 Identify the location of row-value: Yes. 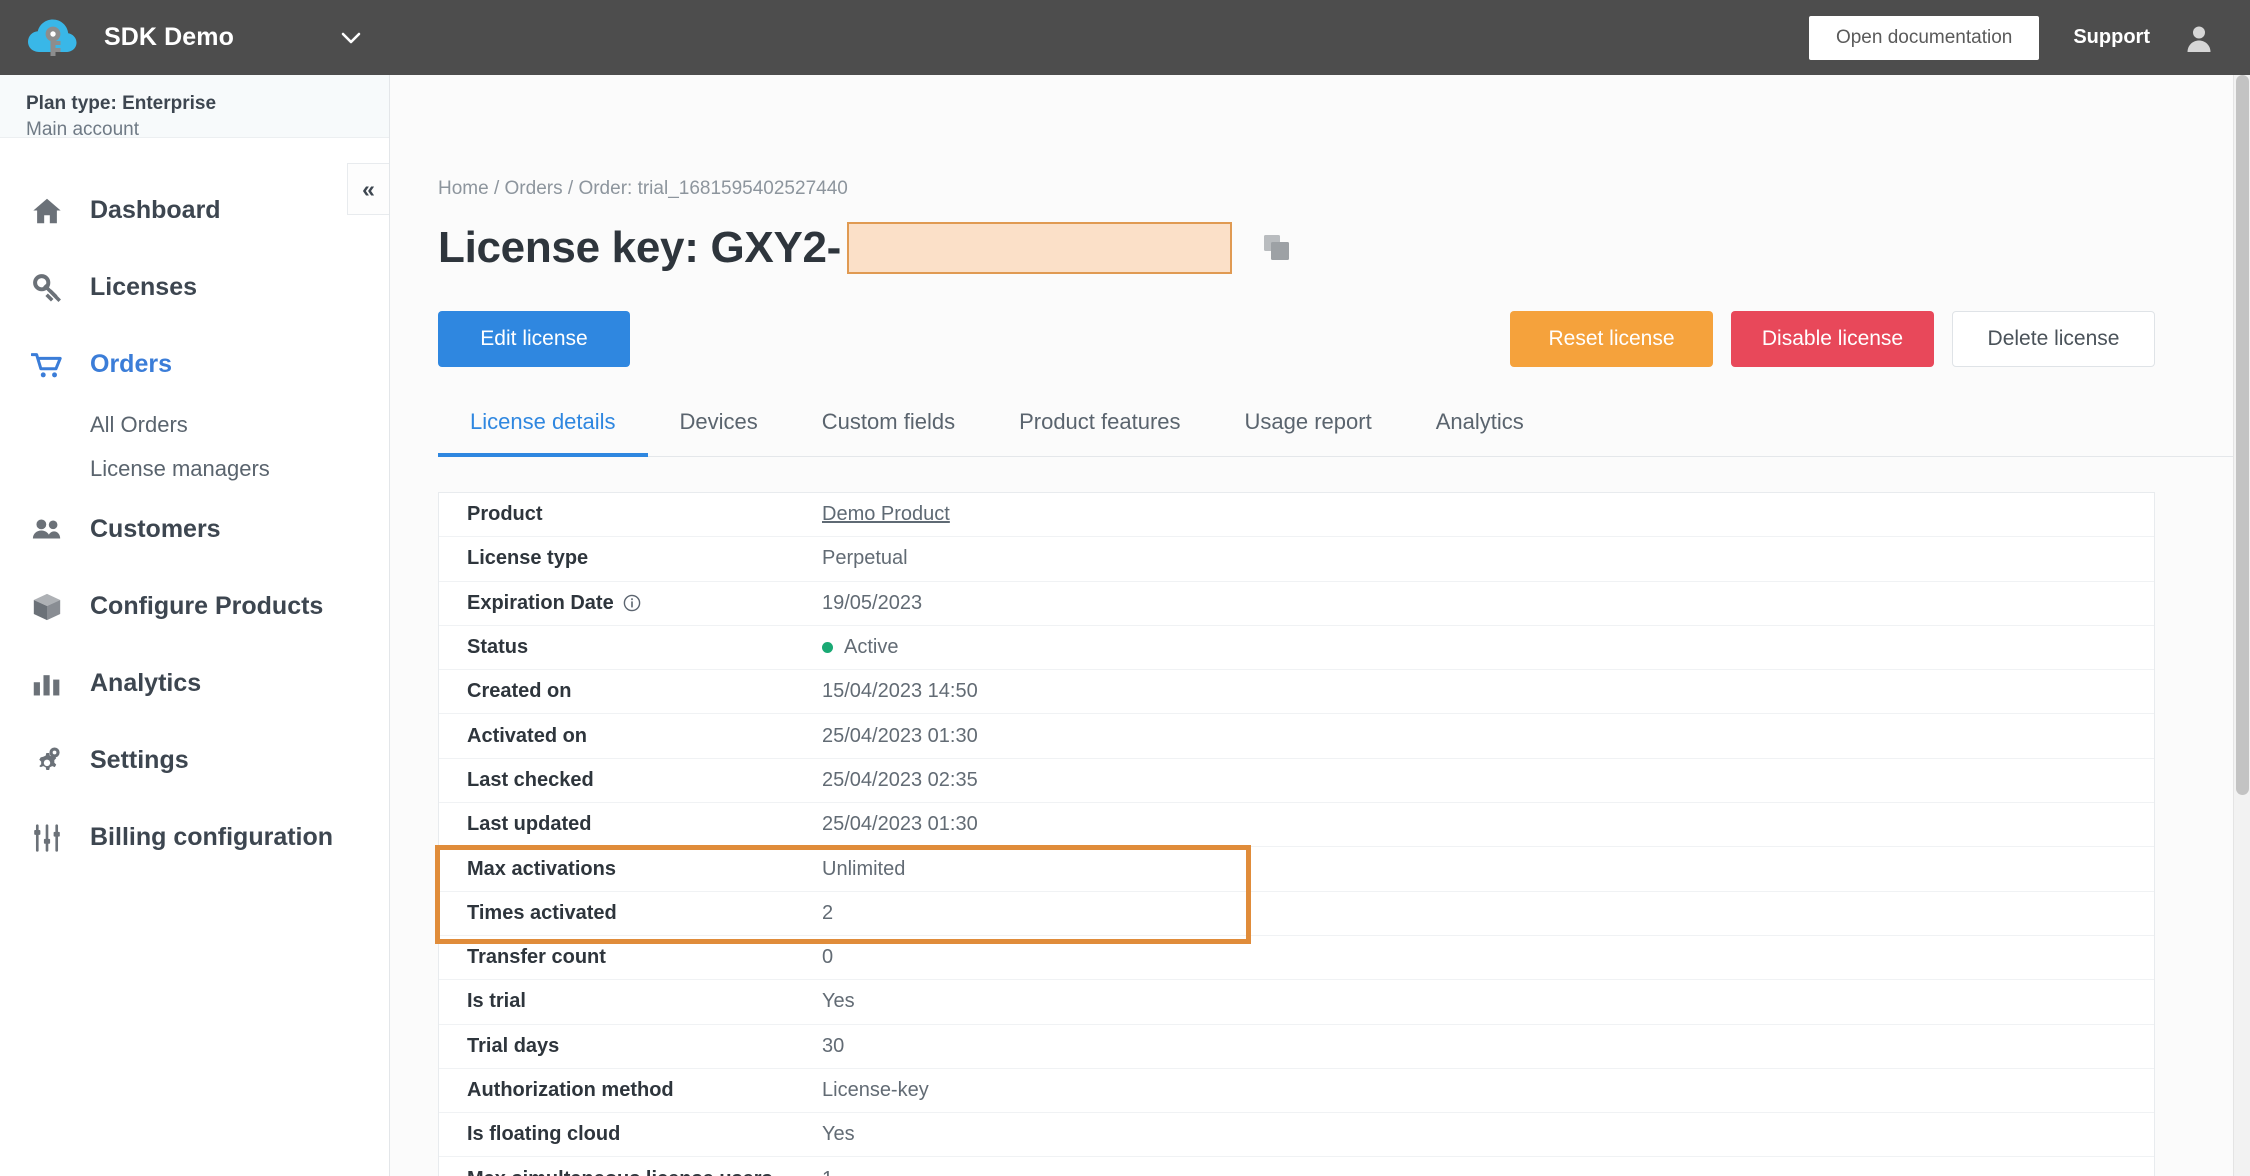
(838, 1134).